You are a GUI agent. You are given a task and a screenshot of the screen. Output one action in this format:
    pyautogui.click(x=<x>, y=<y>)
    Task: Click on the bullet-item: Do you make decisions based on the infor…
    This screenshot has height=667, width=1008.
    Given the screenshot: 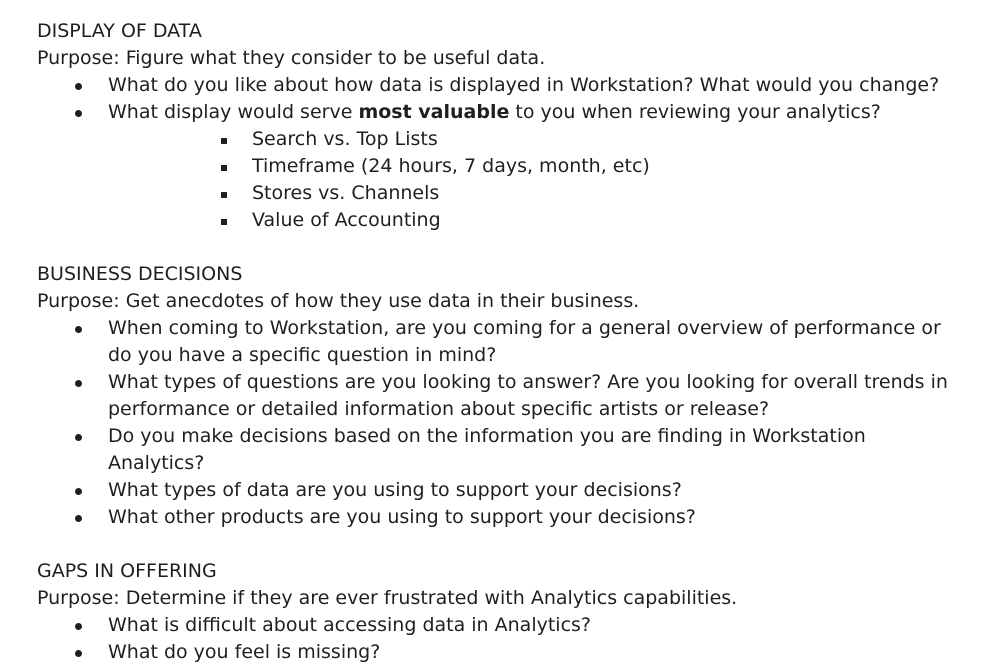 What is the action you would take?
    pyautogui.click(x=522, y=450)
    